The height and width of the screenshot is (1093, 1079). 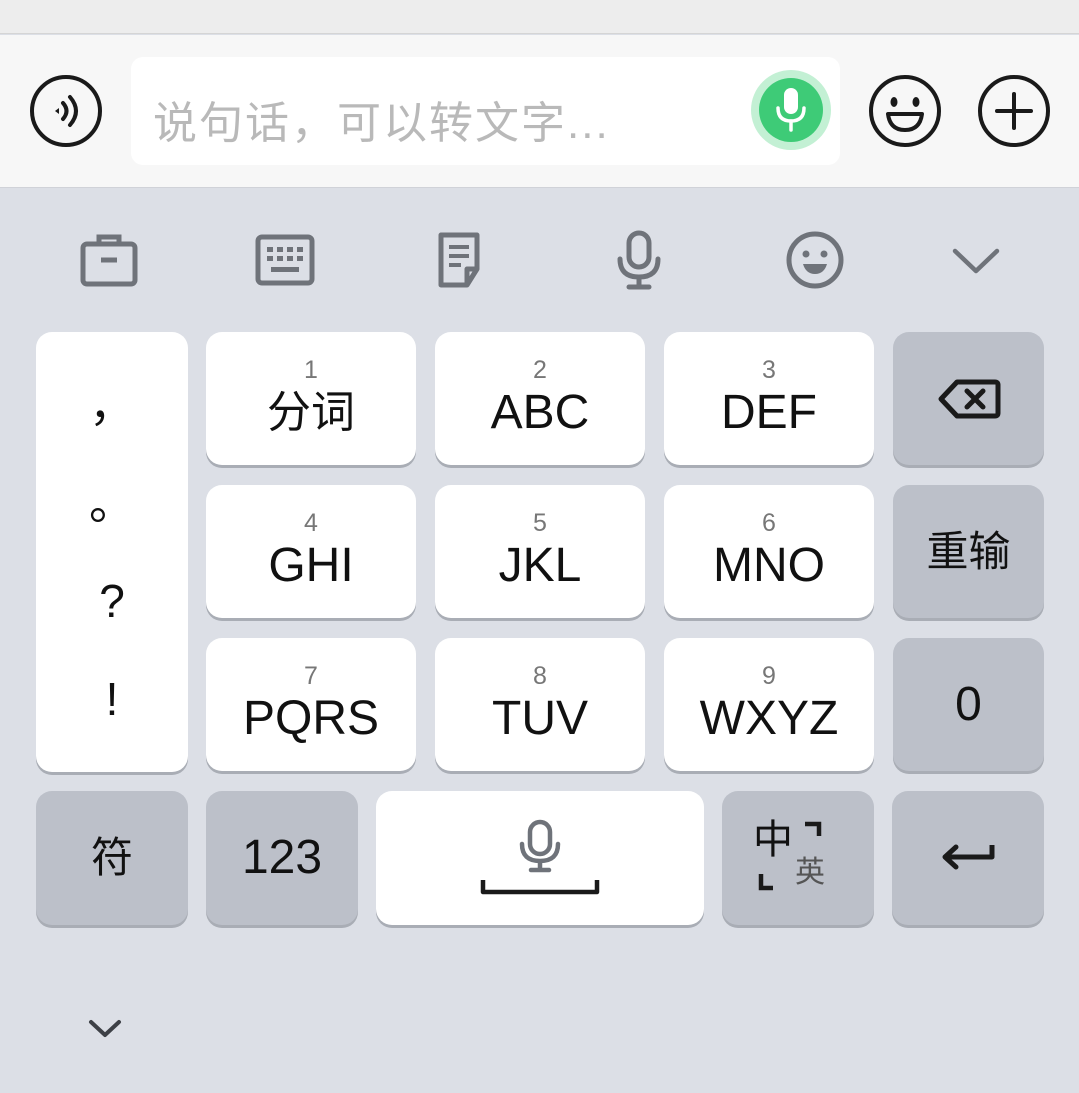 I want to click on more-actions-button, so click(x=1014, y=111).